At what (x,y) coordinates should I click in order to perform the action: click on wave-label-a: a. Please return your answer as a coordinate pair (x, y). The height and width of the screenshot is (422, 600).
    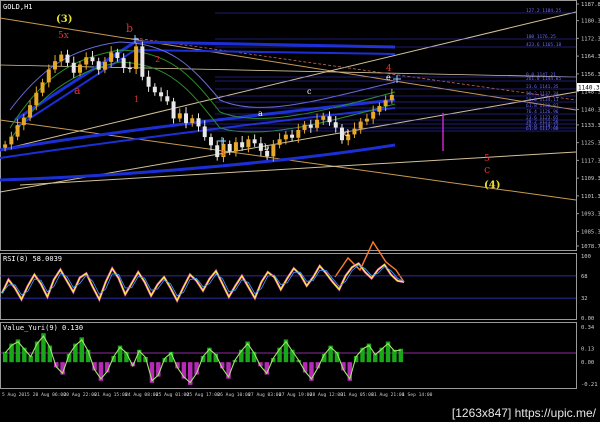
    Looking at the image, I should click on (77, 90).